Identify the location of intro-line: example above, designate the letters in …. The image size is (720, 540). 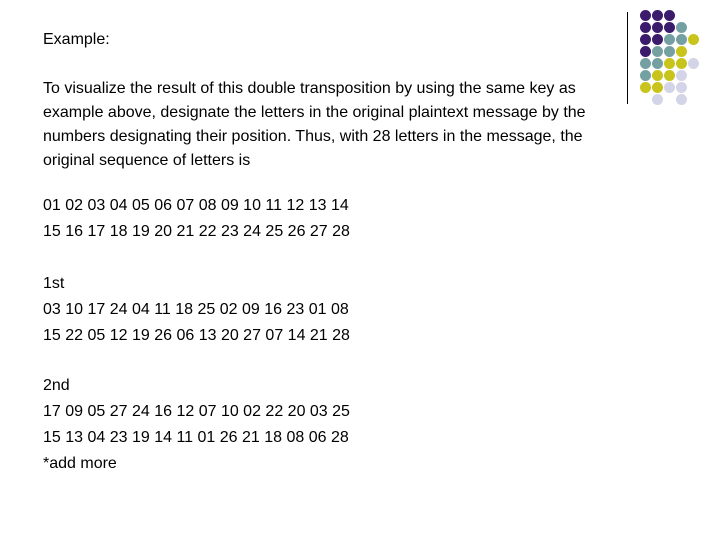
(314, 112).